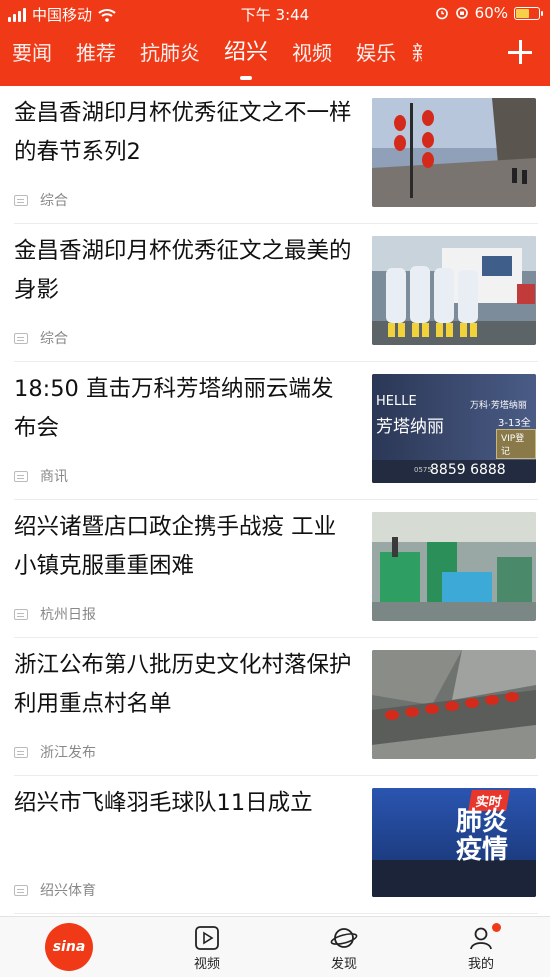 This screenshot has height=977, width=550. What do you see at coordinates (184, 271) in the screenshot?
I see `news-title: 金昌香湖印月杯优秀征文之最美的身影` at bounding box center [184, 271].